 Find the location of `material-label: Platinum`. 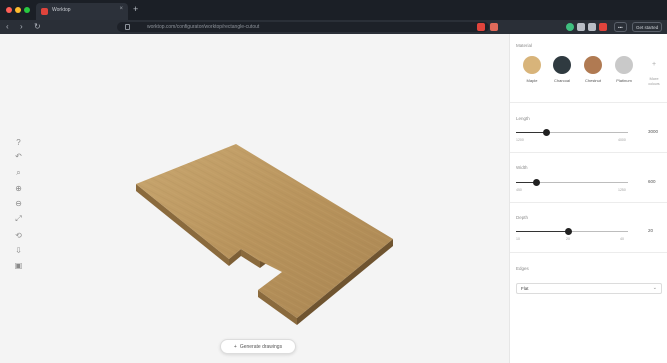

material-label: Platinum is located at coordinates (624, 80).